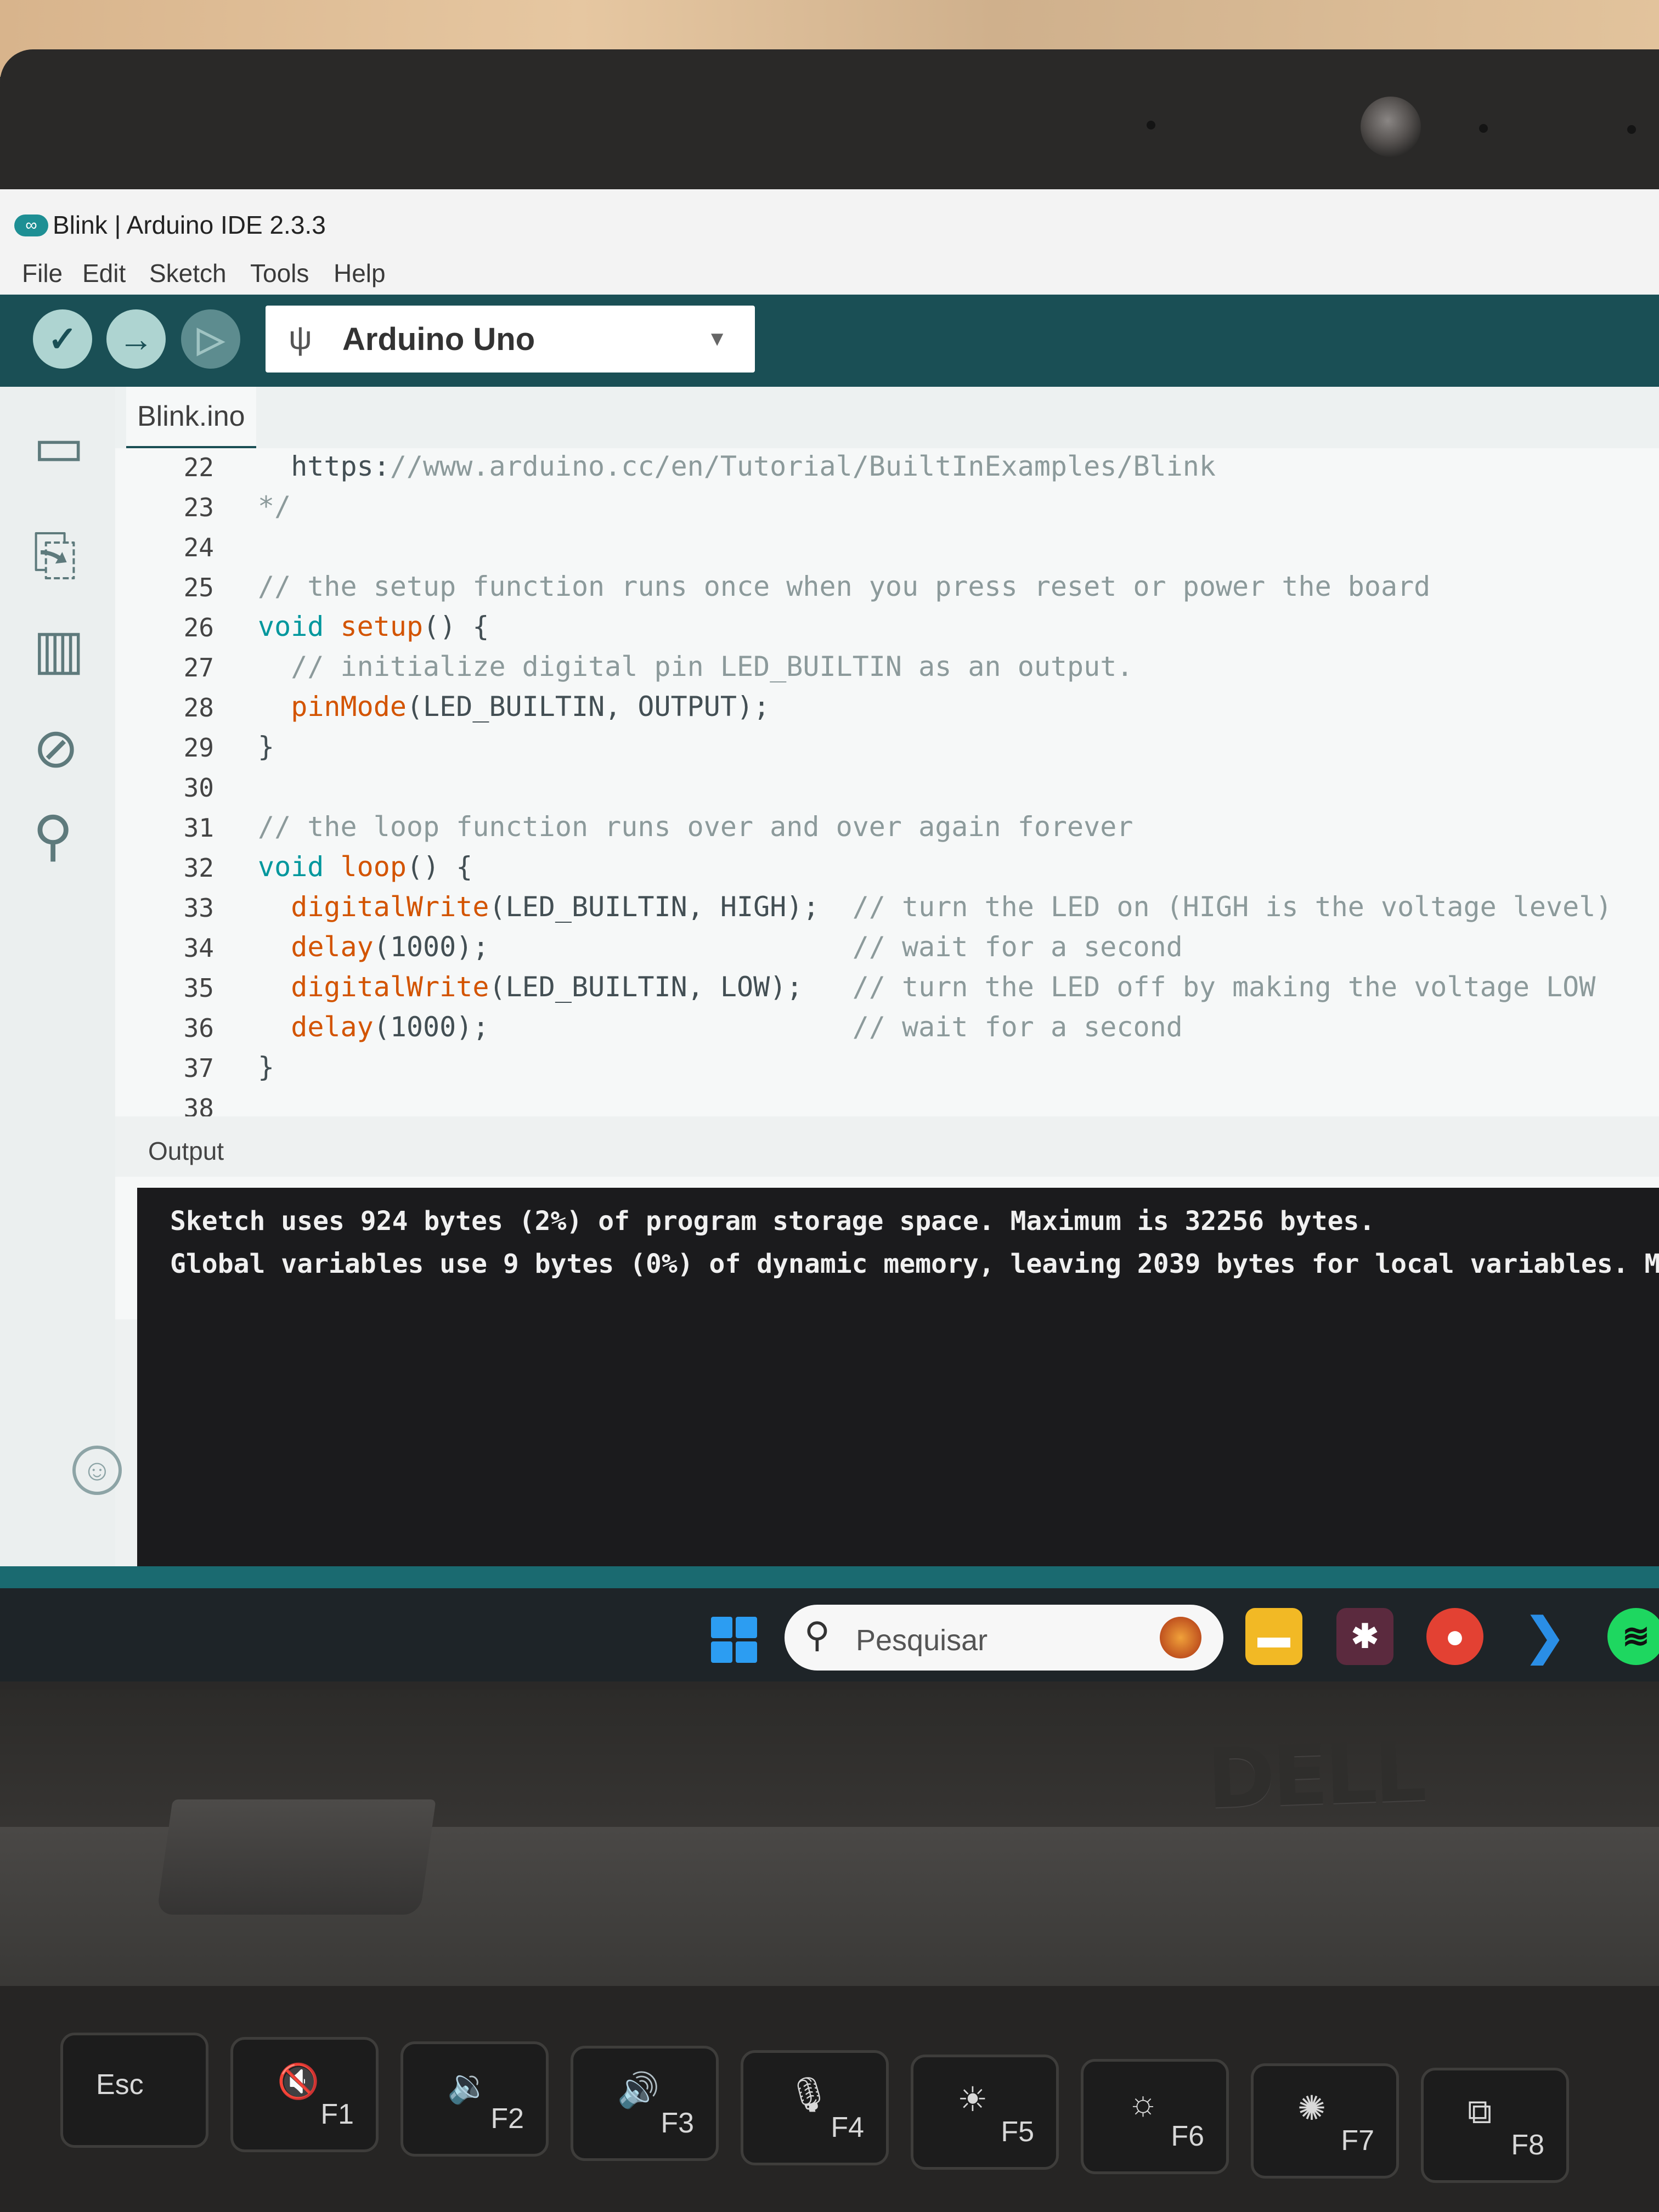  What do you see at coordinates (1155, 2116) in the screenshot?
I see `key-f6: ☼ F6` at bounding box center [1155, 2116].